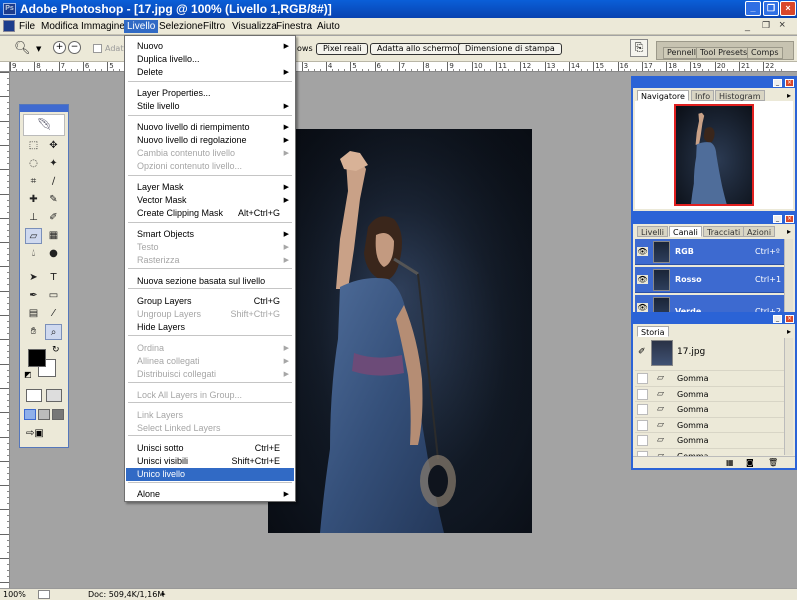 Image resolution: width=797 pixels, height=600 pixels. Describe the element at coordinates (210, 448) in the screenshot. I see `menu-item: Unisci sotto Ctrl+E` at that location.